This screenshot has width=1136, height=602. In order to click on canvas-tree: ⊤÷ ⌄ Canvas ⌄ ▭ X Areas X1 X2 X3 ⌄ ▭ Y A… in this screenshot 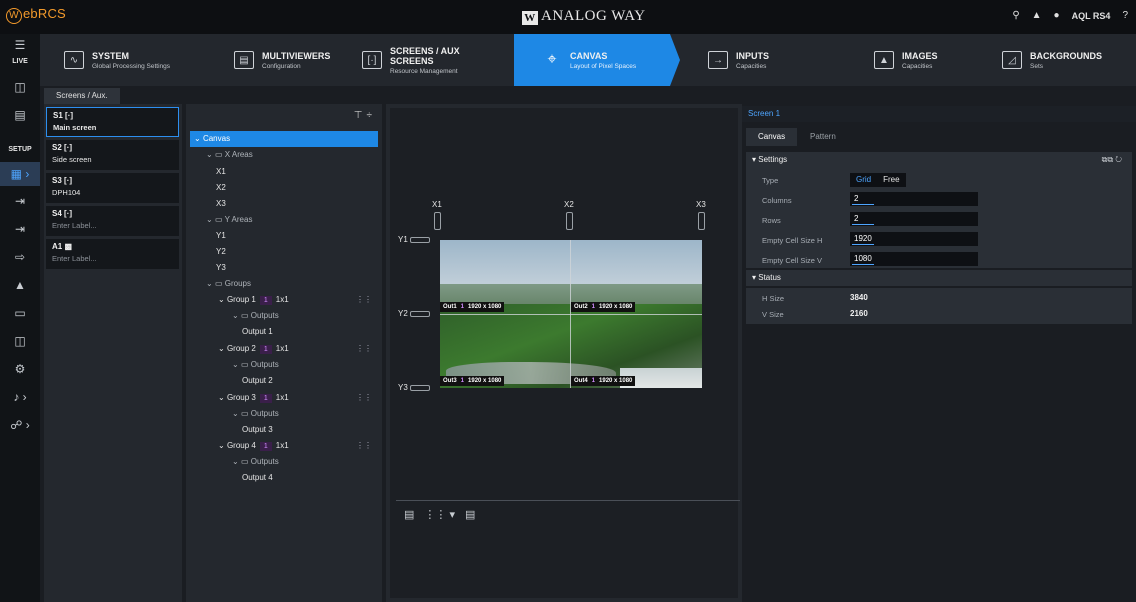, I will do `click(284, 353)`.